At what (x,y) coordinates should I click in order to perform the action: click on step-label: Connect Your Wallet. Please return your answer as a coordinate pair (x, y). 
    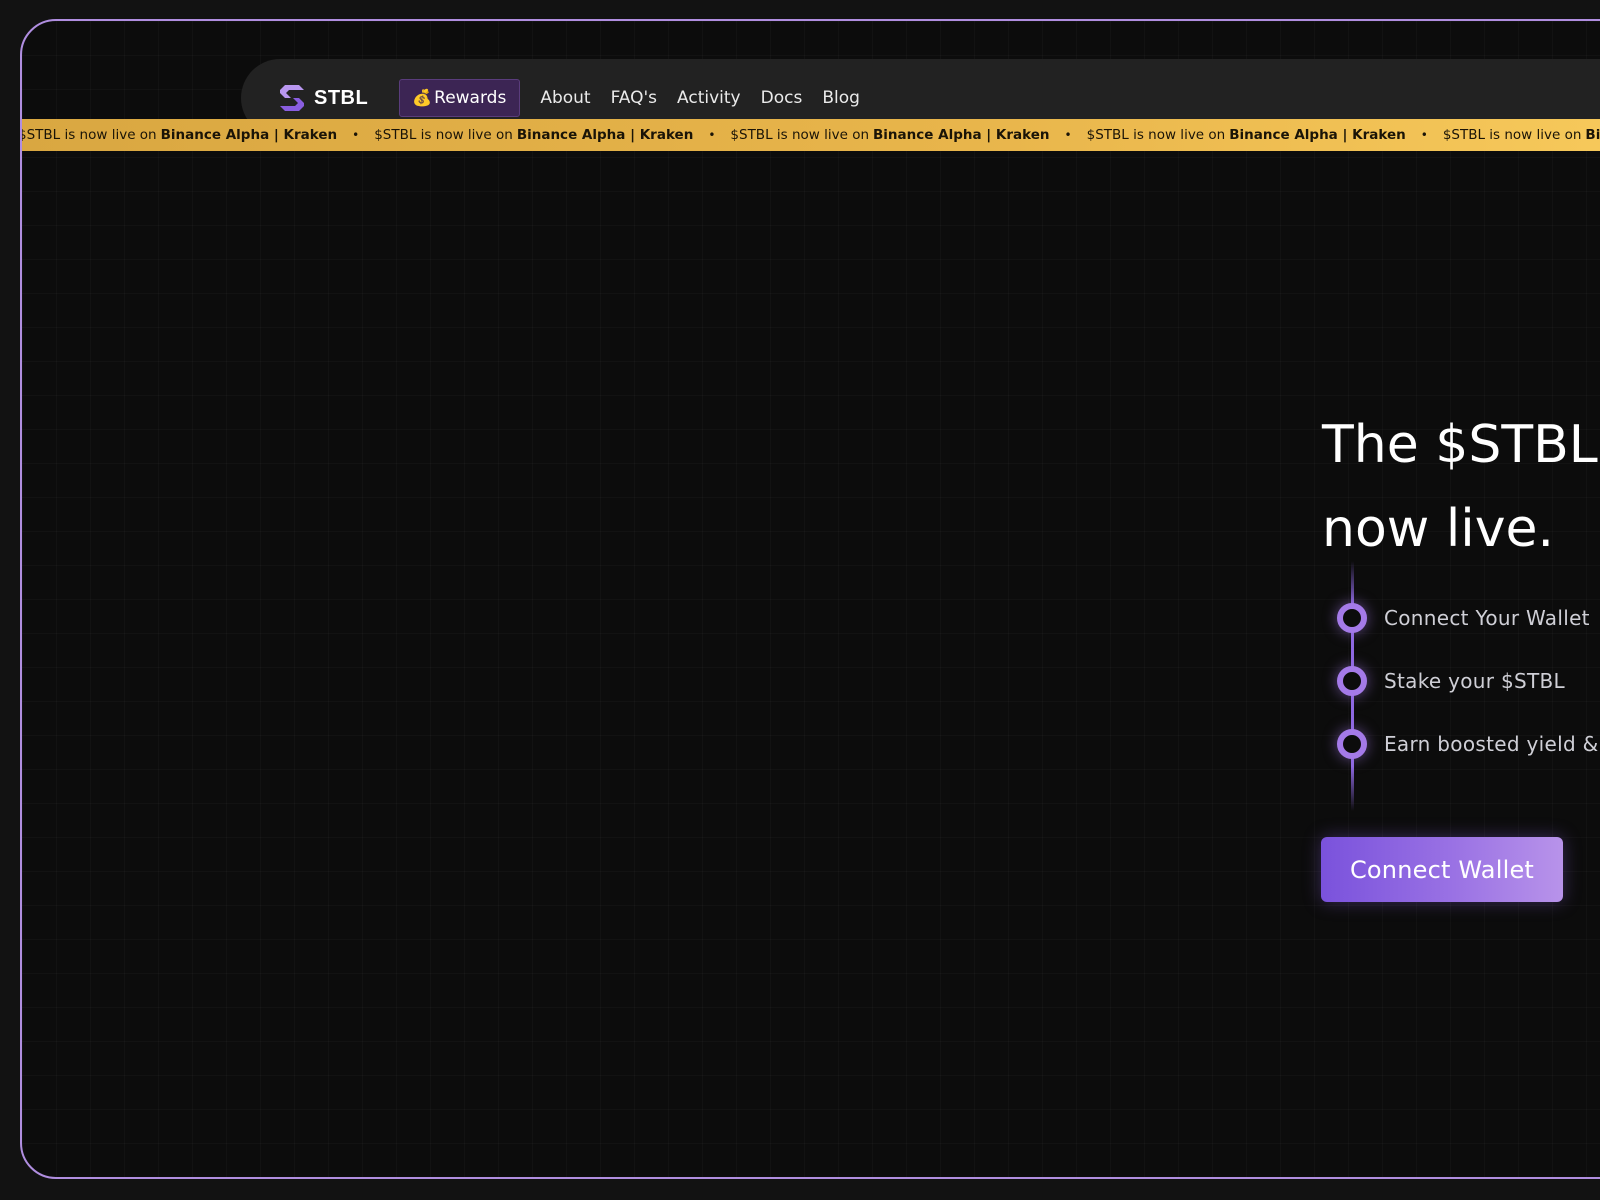
    Looking at the image, I should click on (1487, 618).